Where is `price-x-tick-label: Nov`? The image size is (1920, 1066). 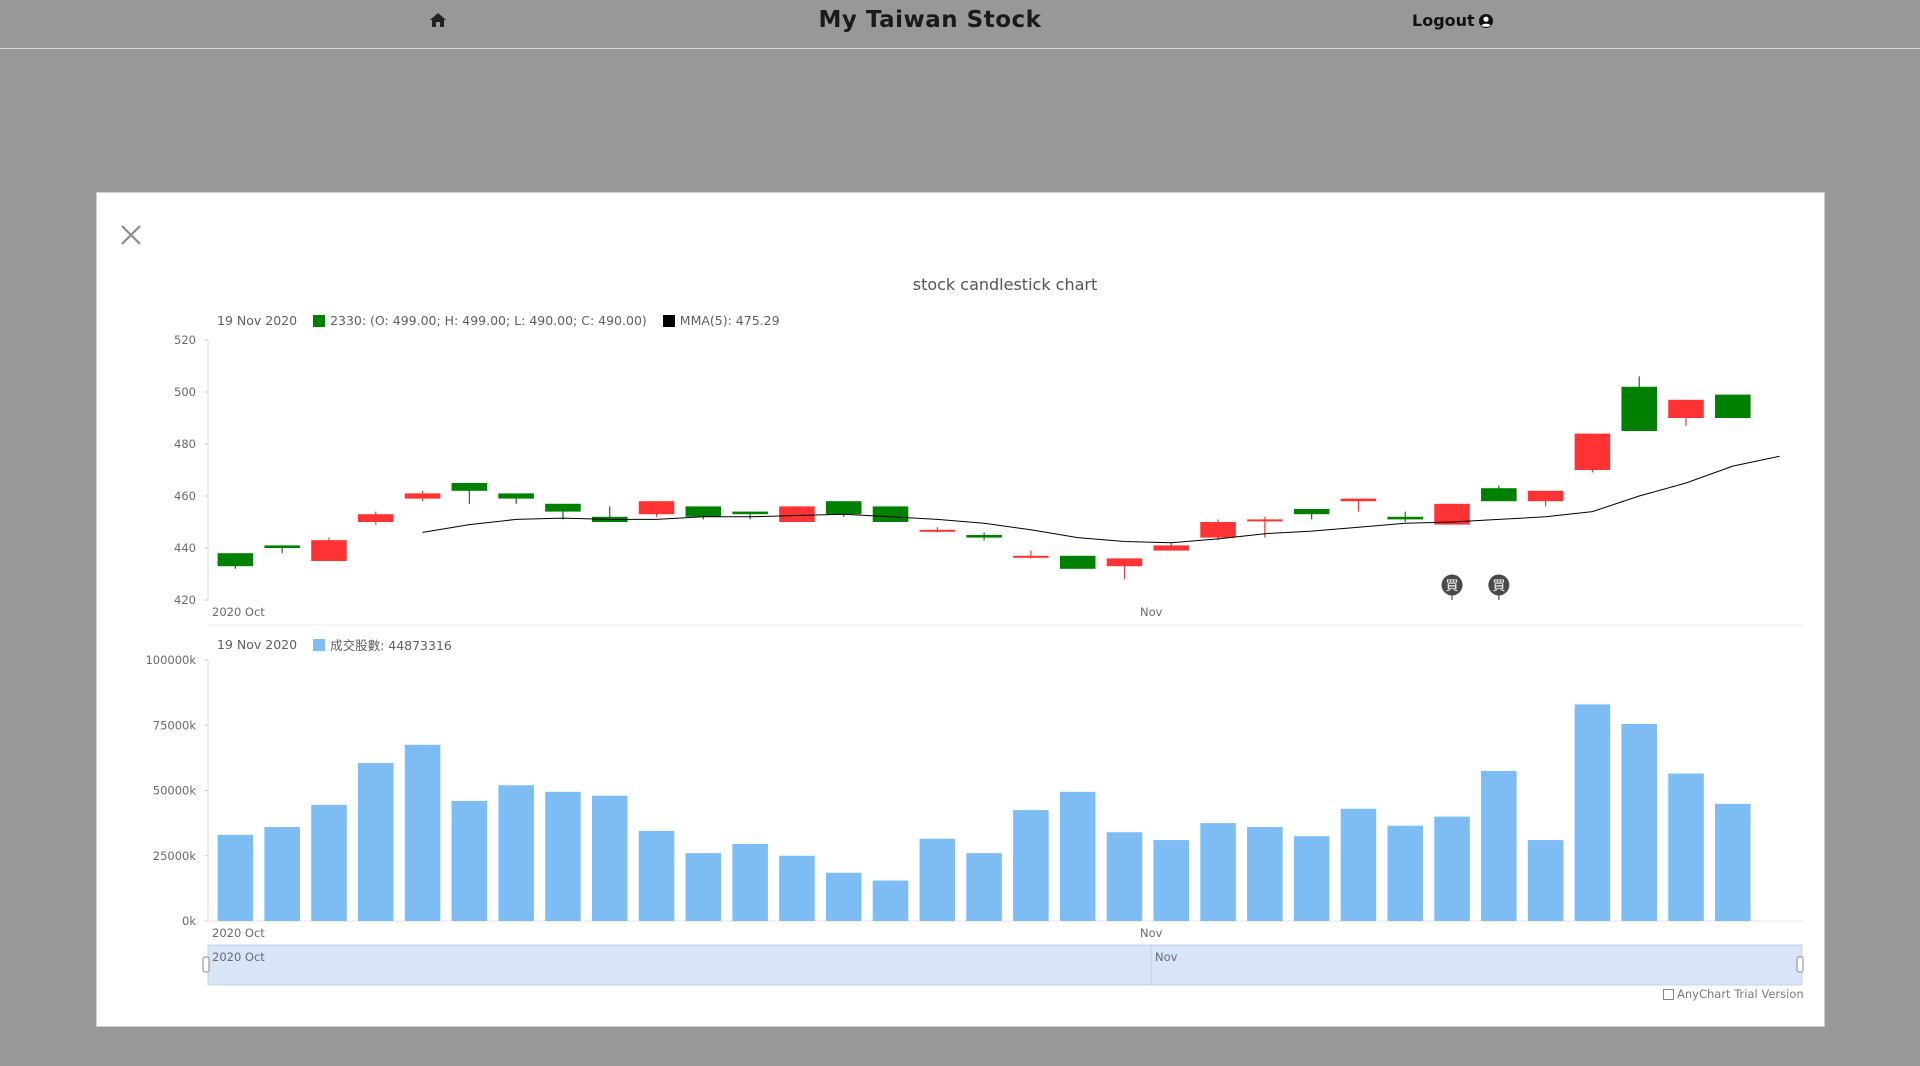
price-x-tick-label: Nov is located at coordinates (1151, 612).